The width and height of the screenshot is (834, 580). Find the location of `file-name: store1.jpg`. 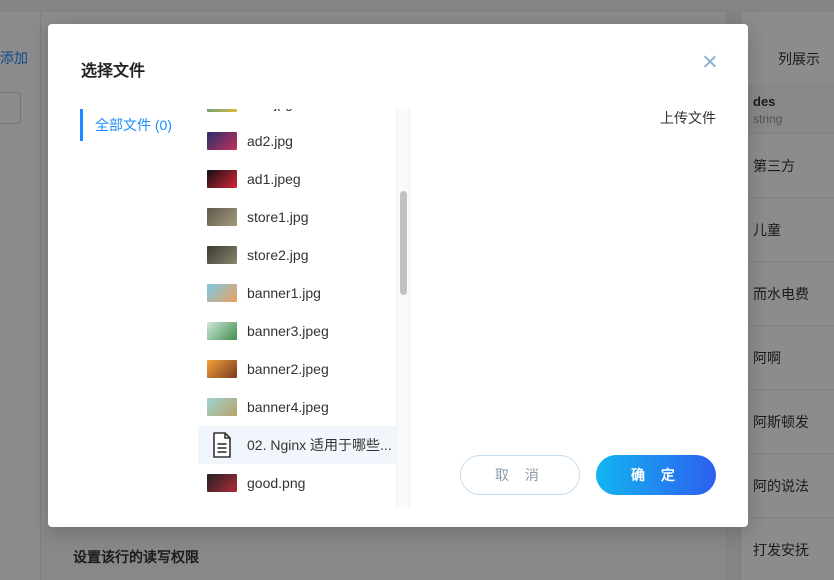

file-name: store1.jpg is located at coordinates (278, 217).